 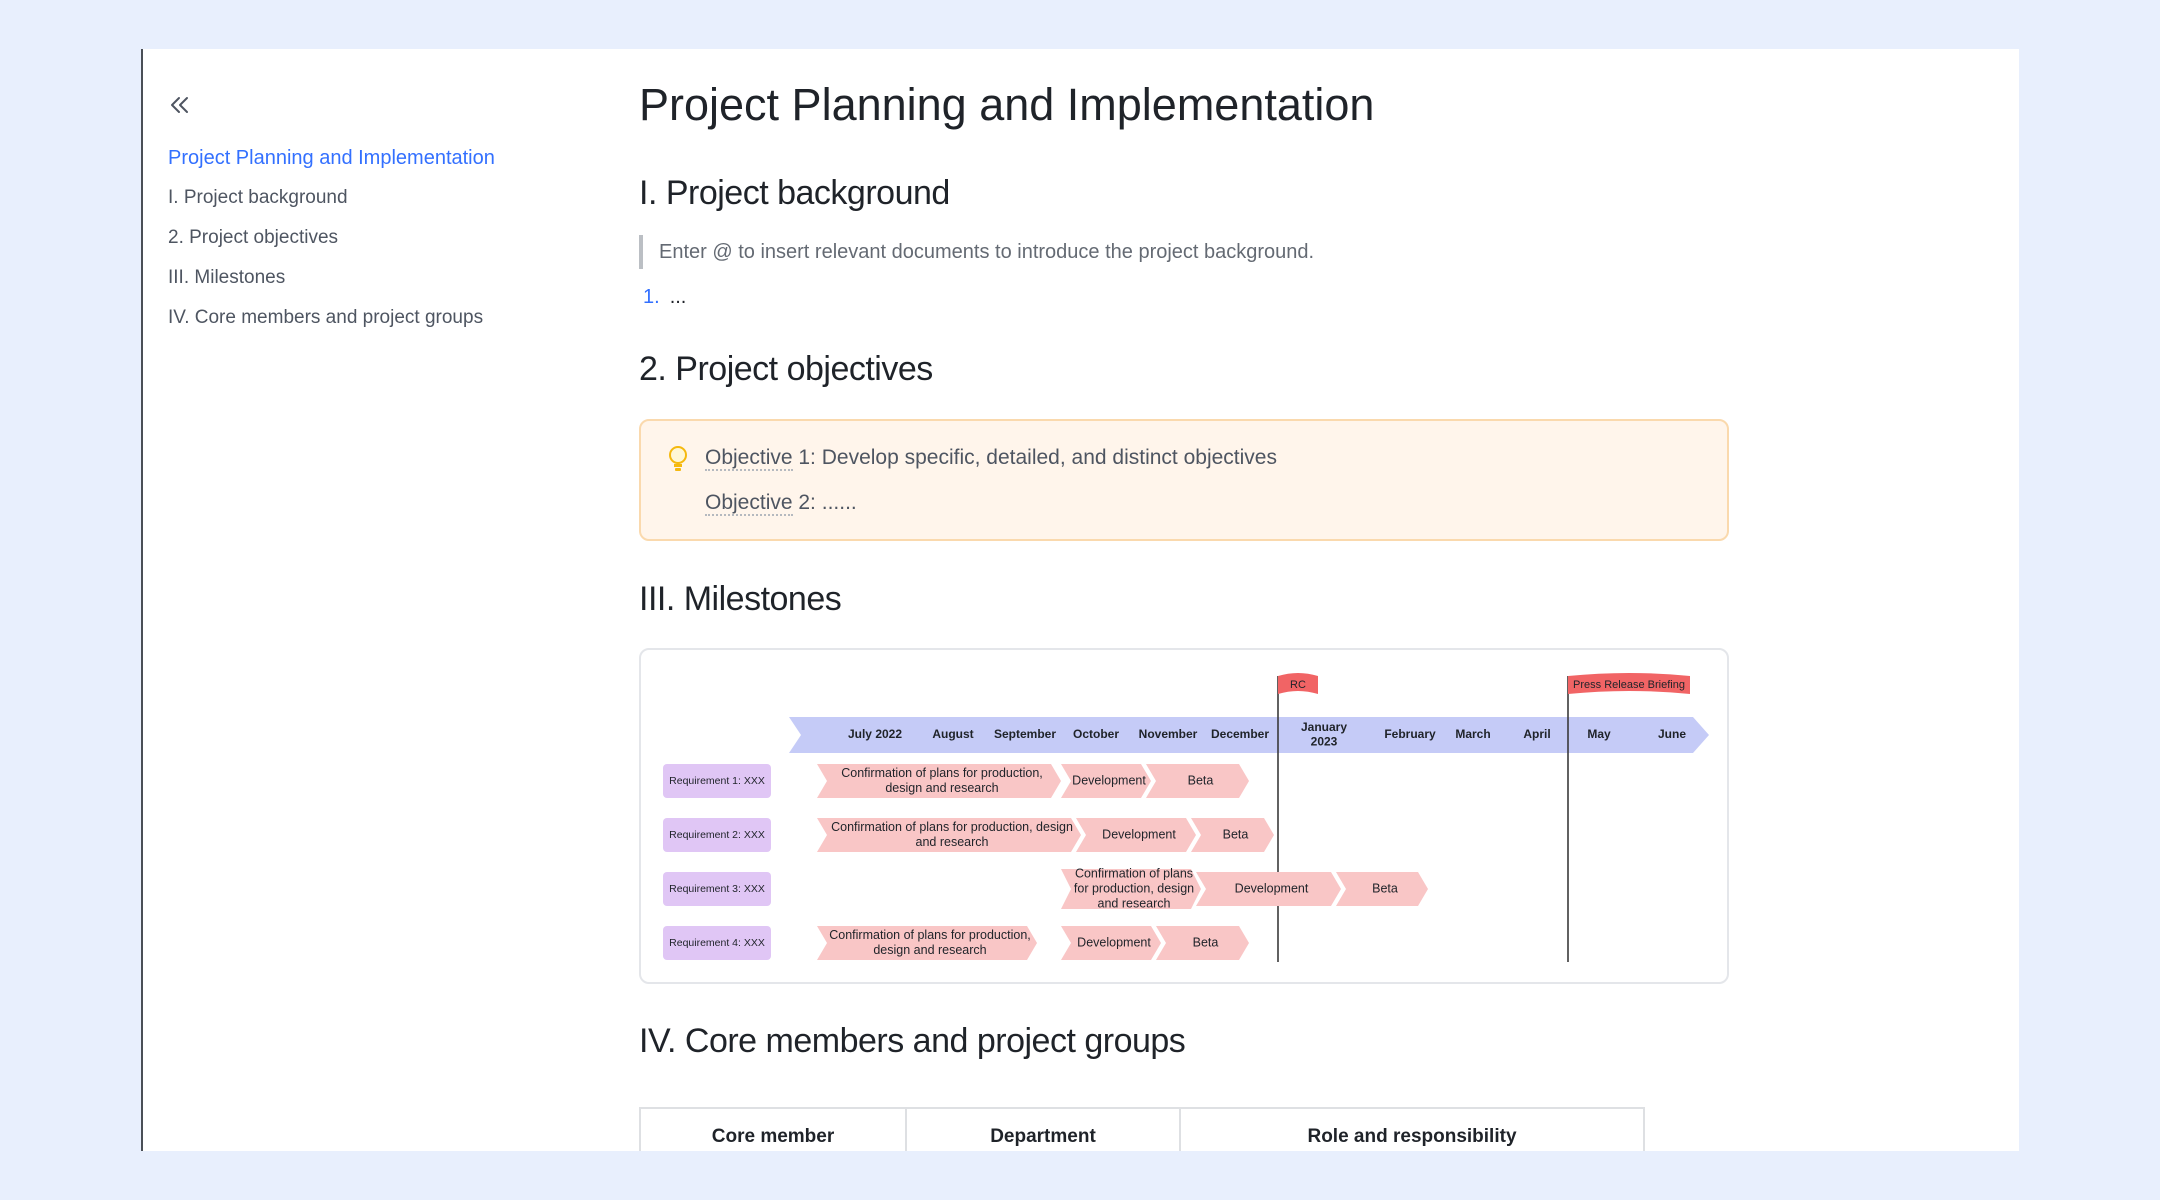 I want to click on toc-item-core-members: IV. Core members and project groups, so click(x=378, y=318).